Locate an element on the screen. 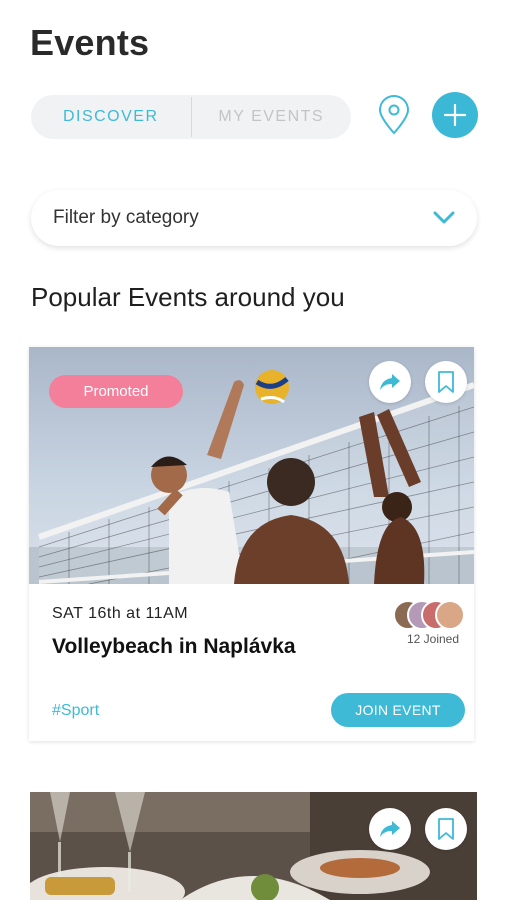  category-filter-dropdown: Filter by category is located at coordinates (254, 218).